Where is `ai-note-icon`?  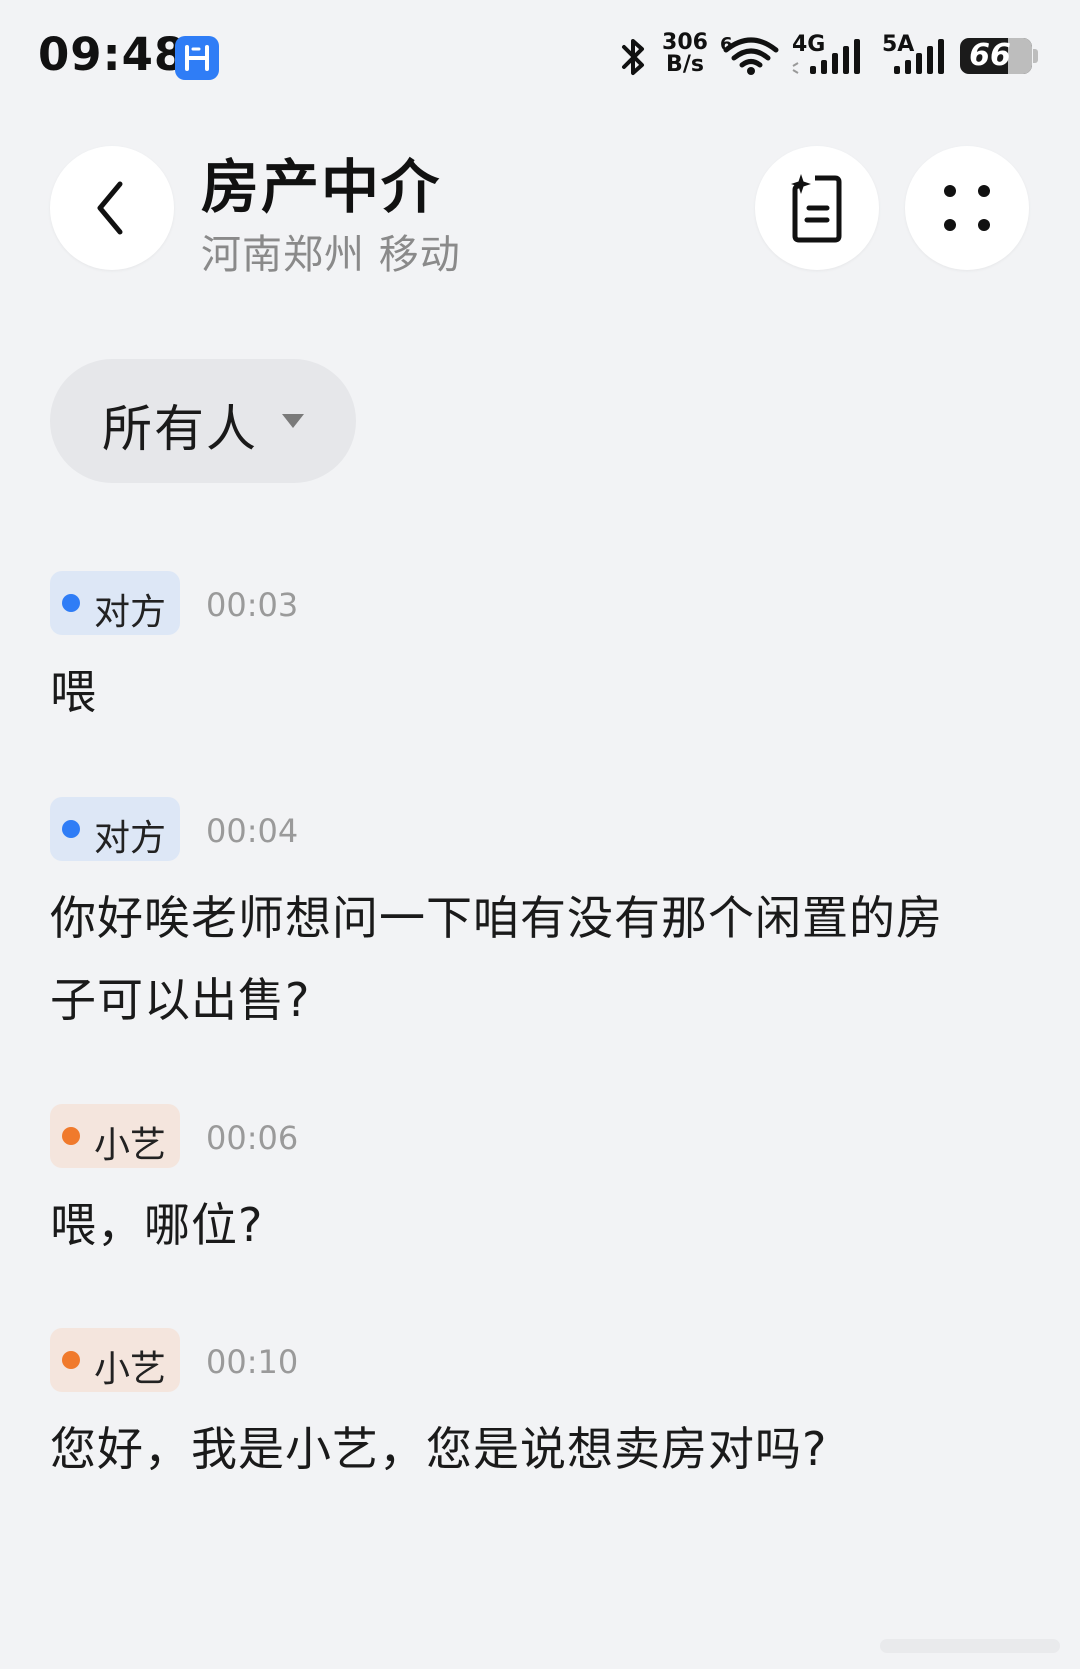 ai-note-icon is located at coordinates (816, 208).